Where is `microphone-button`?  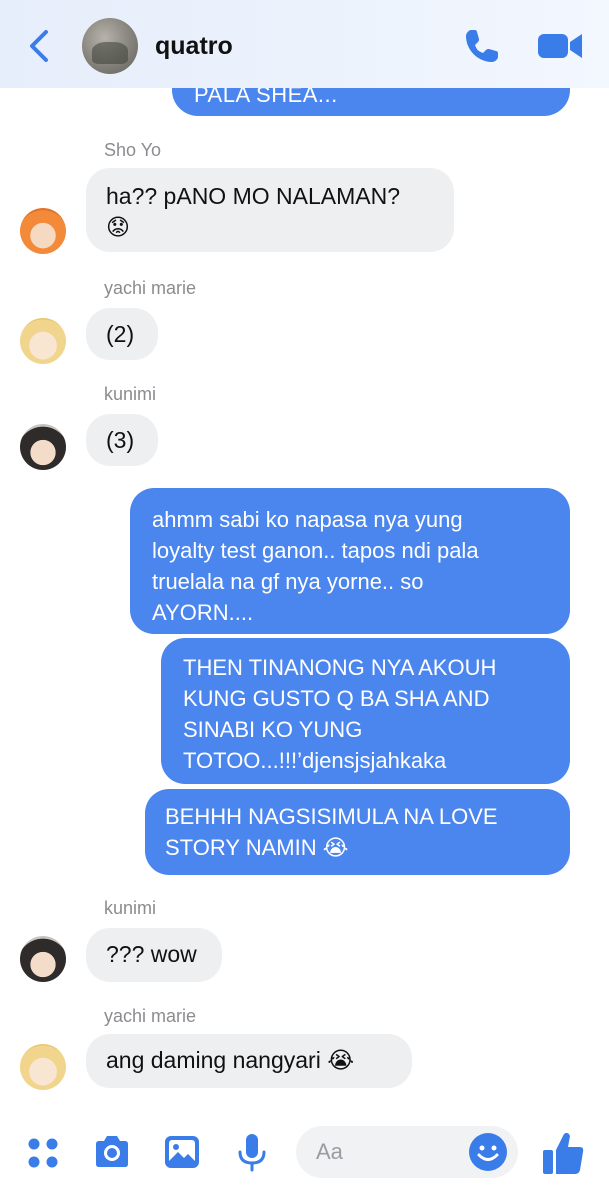
microphone-button is located at coordinates (252, 1152).